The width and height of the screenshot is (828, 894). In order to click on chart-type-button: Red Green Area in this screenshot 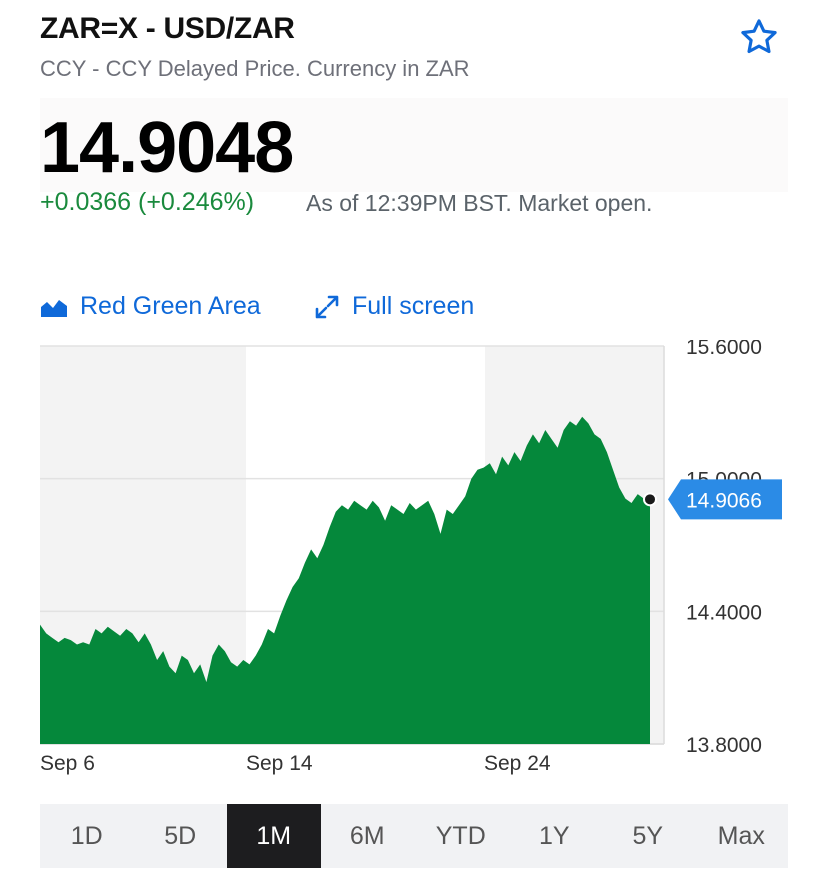, I will do `click(150, 306)`.